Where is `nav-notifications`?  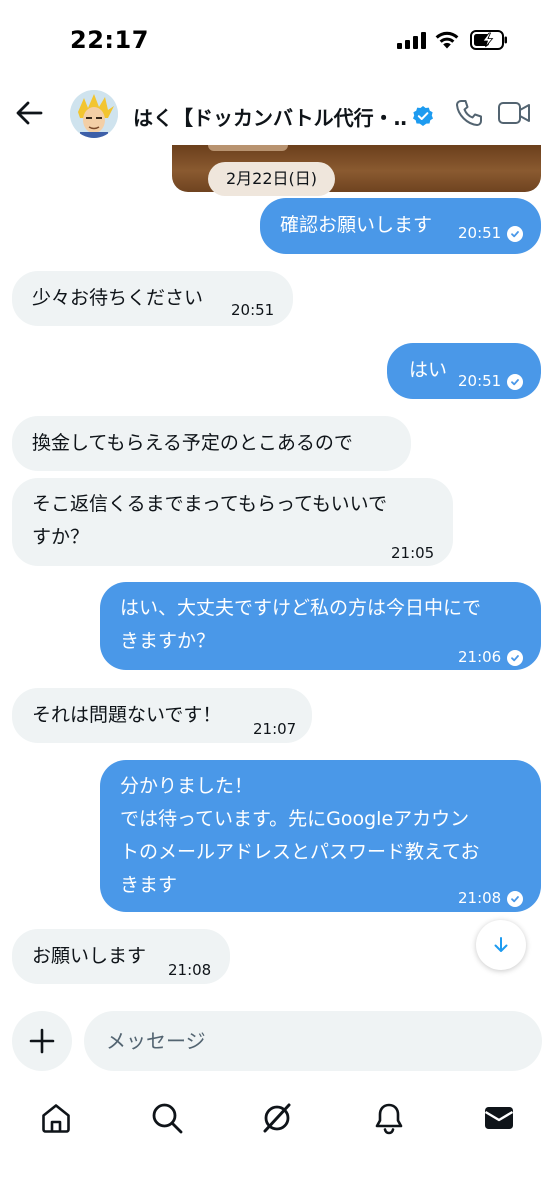 nav-notifications is located at coordinates (389, 1118).